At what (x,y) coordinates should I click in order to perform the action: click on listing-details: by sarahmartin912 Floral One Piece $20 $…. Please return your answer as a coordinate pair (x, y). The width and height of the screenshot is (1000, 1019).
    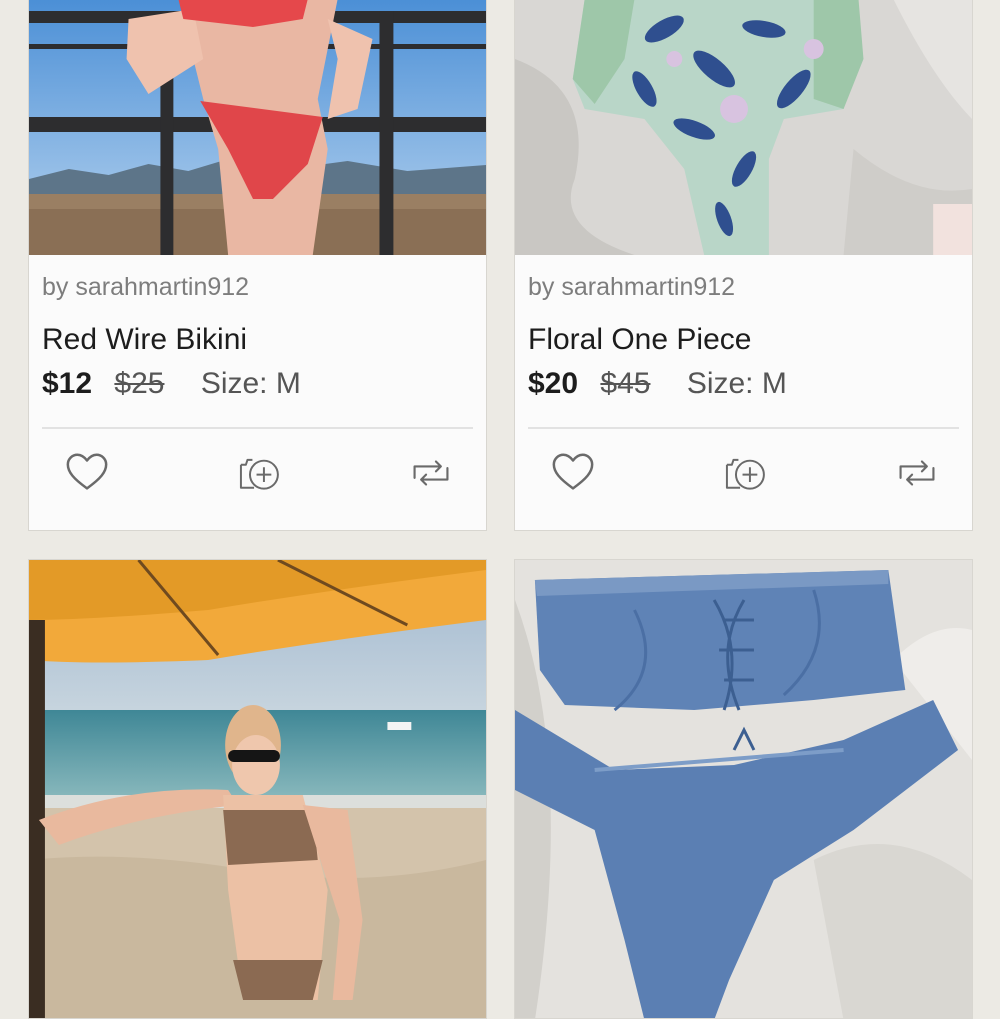
    Looking at the image, I should click on (743, 392).